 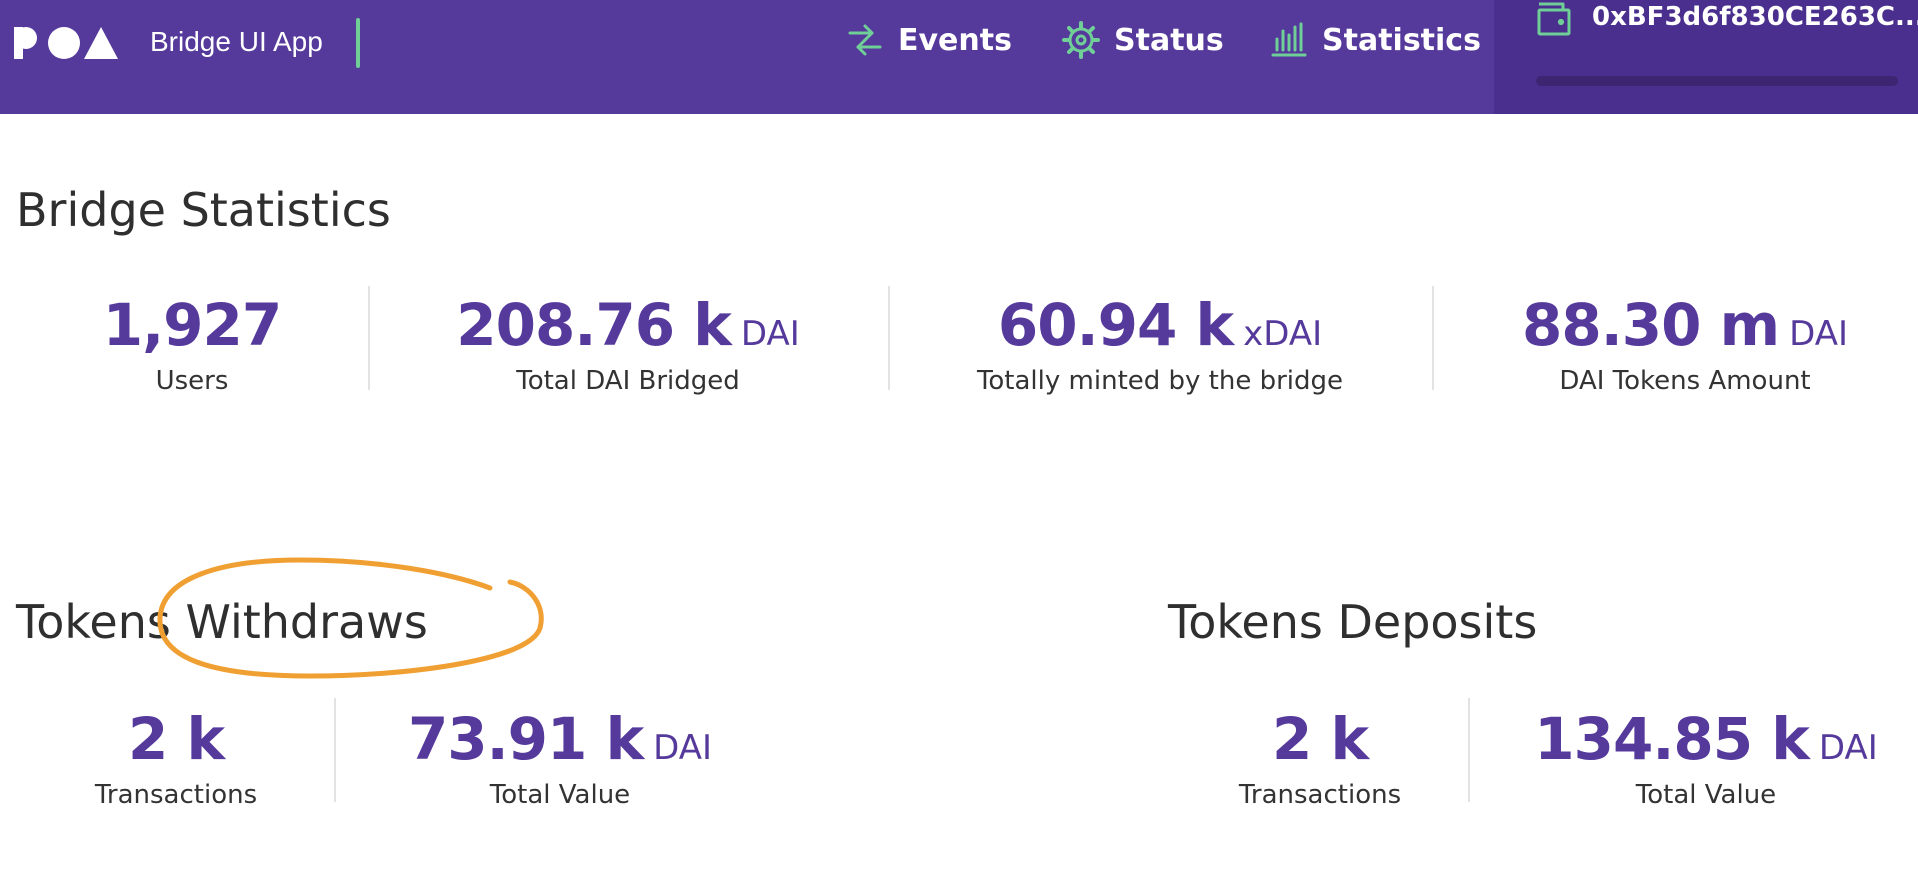 I want to click on withdraws-transactions: 2 k Transactions, so click(x=176, y=758).